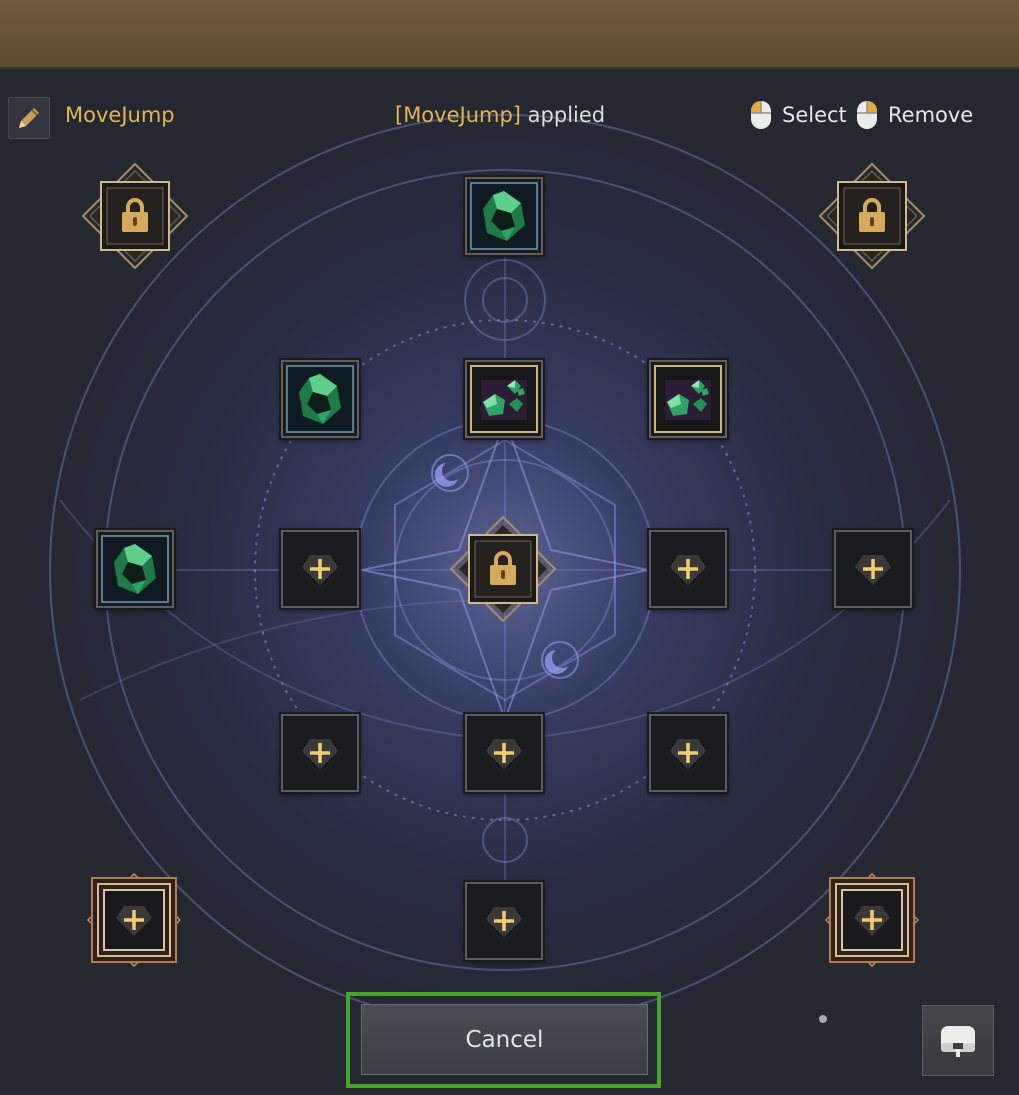 This screenshot has height=1095, width=1019. I want to click on gem-slot-upper-center, so click(504, 399).